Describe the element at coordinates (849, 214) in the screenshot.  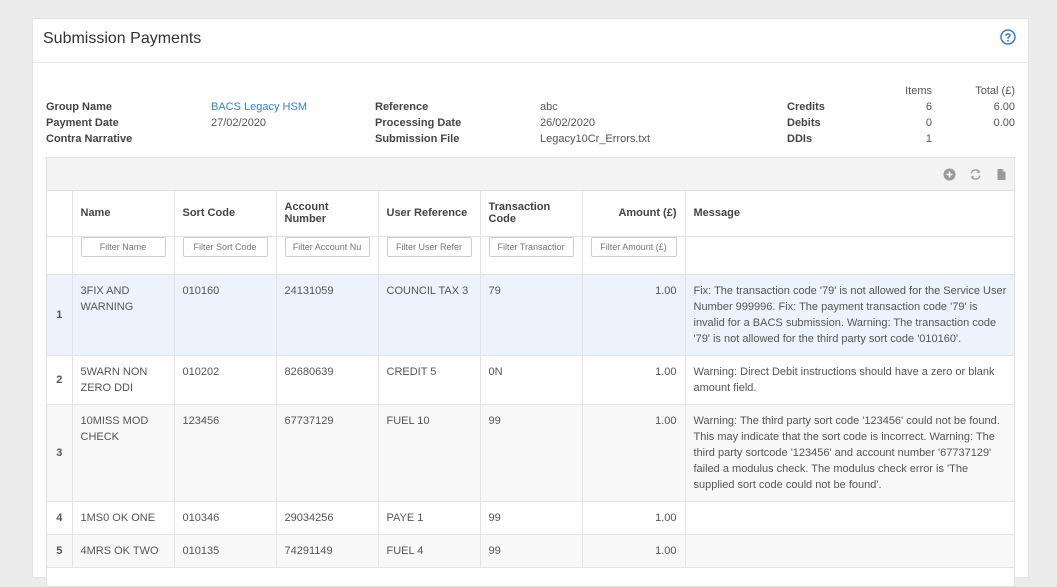
I see `message-column-header: Message` at that location.